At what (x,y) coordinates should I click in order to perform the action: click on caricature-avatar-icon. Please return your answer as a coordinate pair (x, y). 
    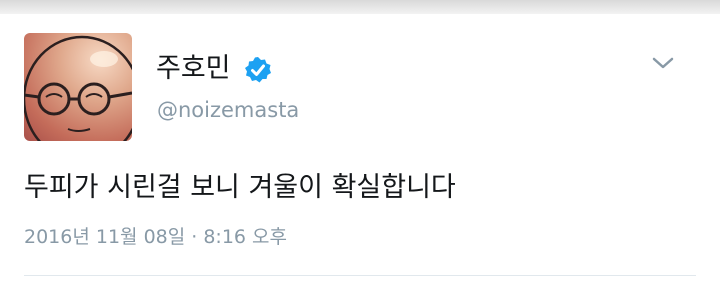
    Looking at the image, I should click on (78, 88).